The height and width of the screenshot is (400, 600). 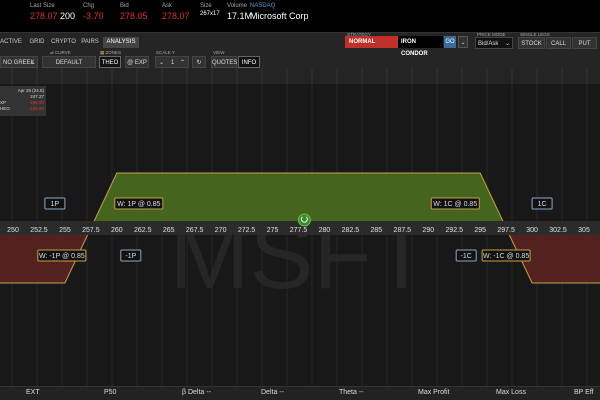 I want to click on strike-tick-label: 277.5, so click(x=299, y=230).